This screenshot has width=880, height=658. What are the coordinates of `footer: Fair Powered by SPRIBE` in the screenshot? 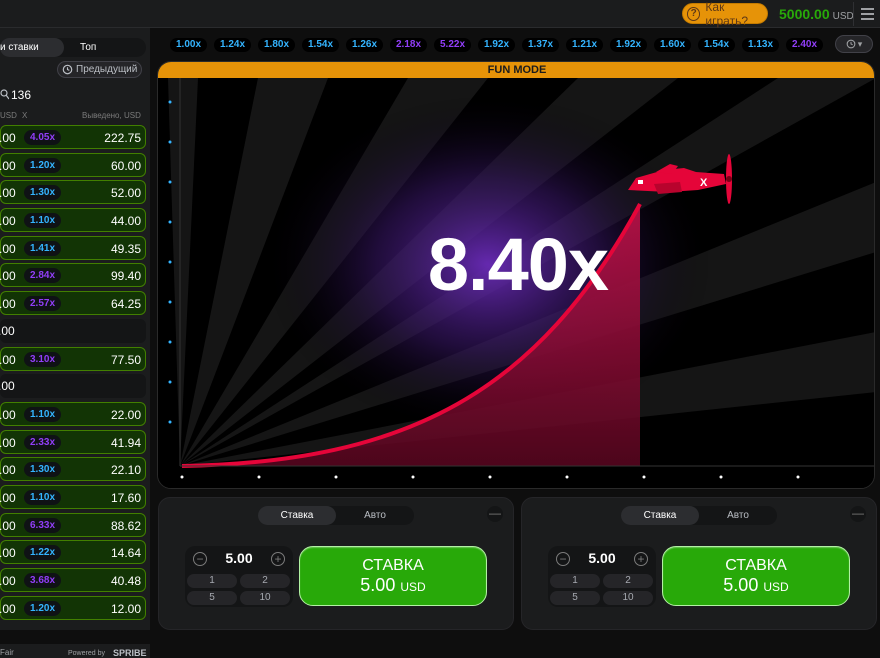 It's located at (75, 651).